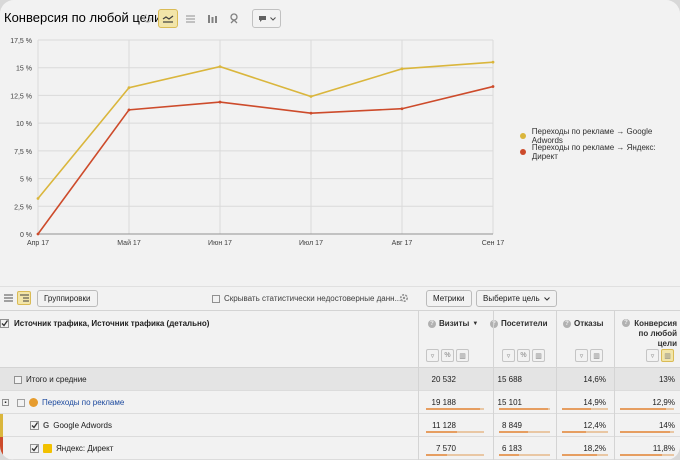 Image resolution: width=680 pixels, height=460 pixels. Describe the element at coordinates (600, 136) in the screenshot. I see `legend-item-google: Переходы по рекламе → Google Adwords` at that location.